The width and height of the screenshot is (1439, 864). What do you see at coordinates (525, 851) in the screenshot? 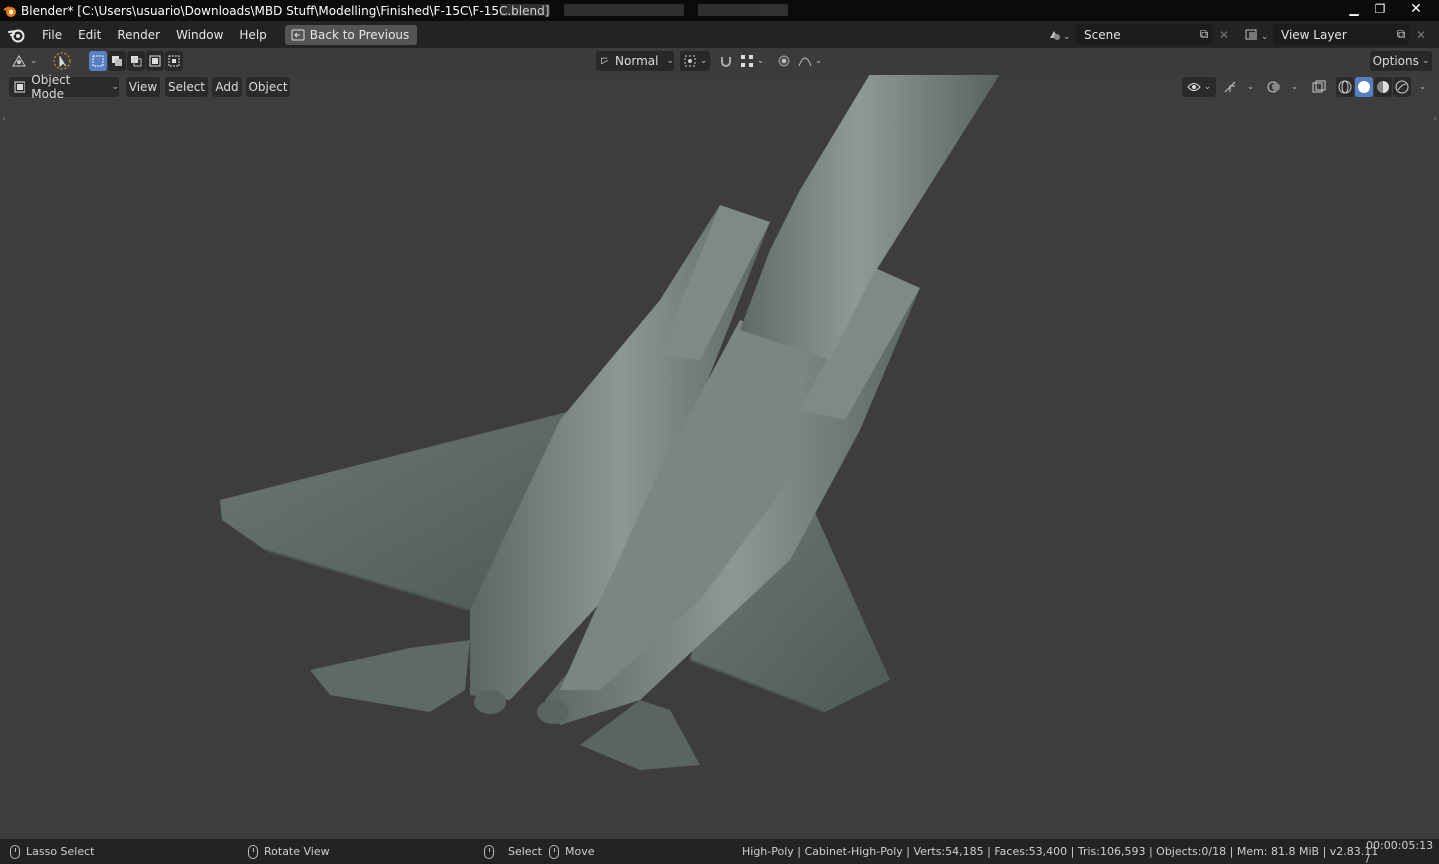
I see `status-select-label: Select` at bounding box center [525, 851].